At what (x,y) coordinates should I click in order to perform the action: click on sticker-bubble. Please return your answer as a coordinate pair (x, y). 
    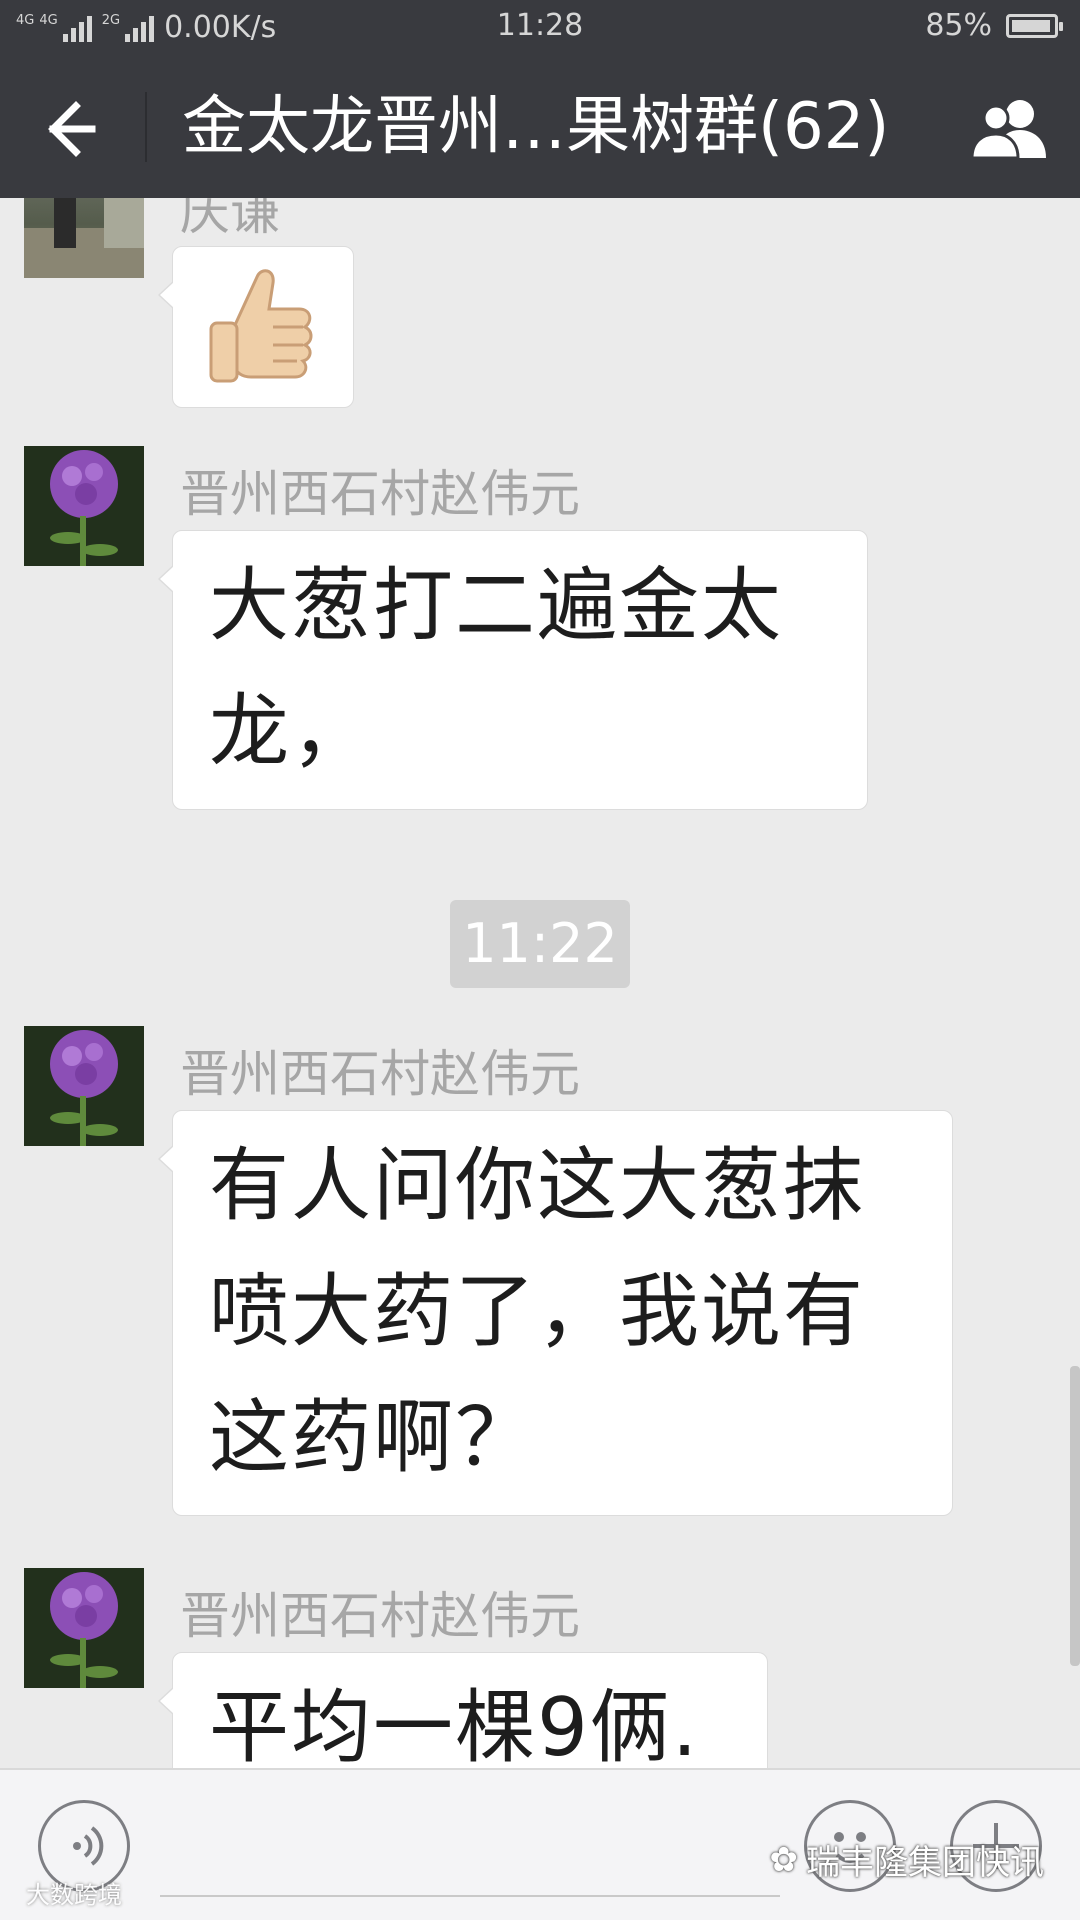
    Looking at the image, I should click on (256, 327).